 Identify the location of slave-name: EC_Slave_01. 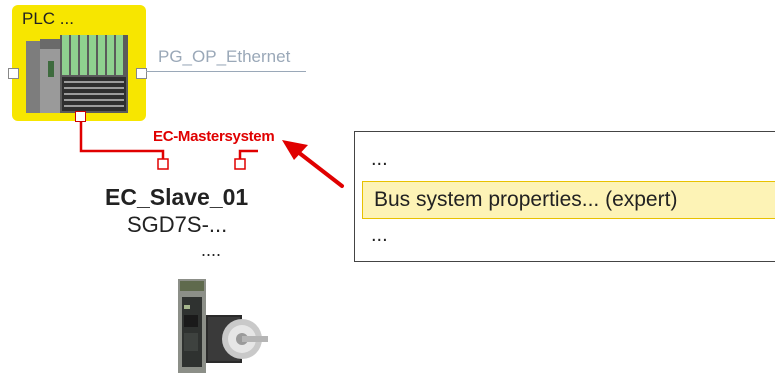
(176, 197).